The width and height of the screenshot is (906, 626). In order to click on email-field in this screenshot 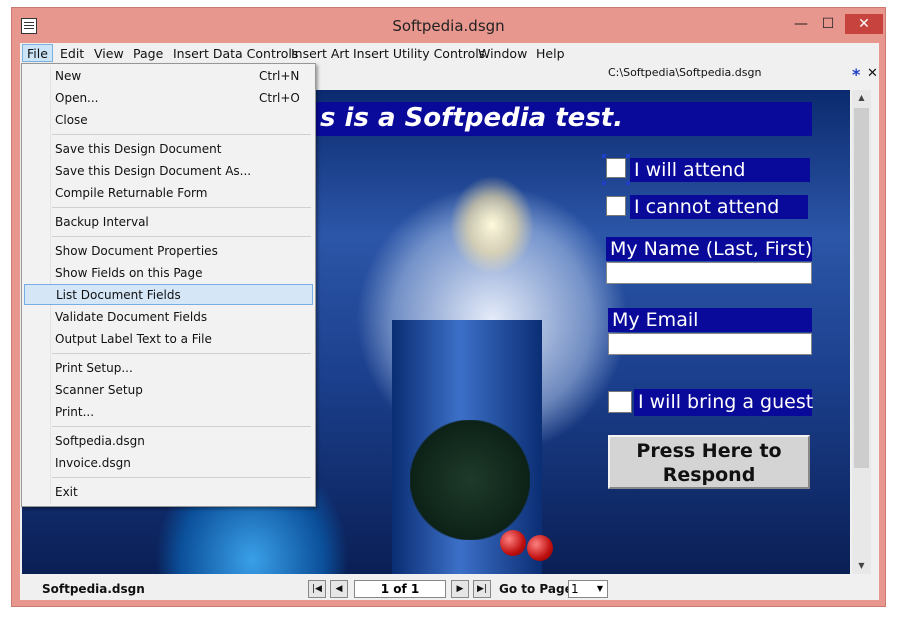, I will do `click(710, 344)`.